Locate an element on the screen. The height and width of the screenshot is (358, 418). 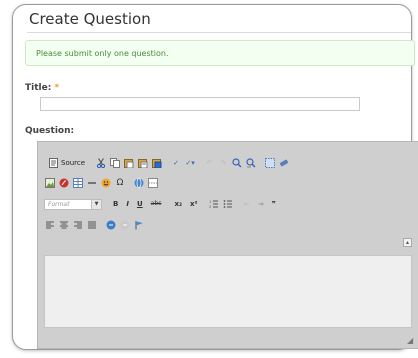
question-label: Question: is located at coordinates (50, 131).